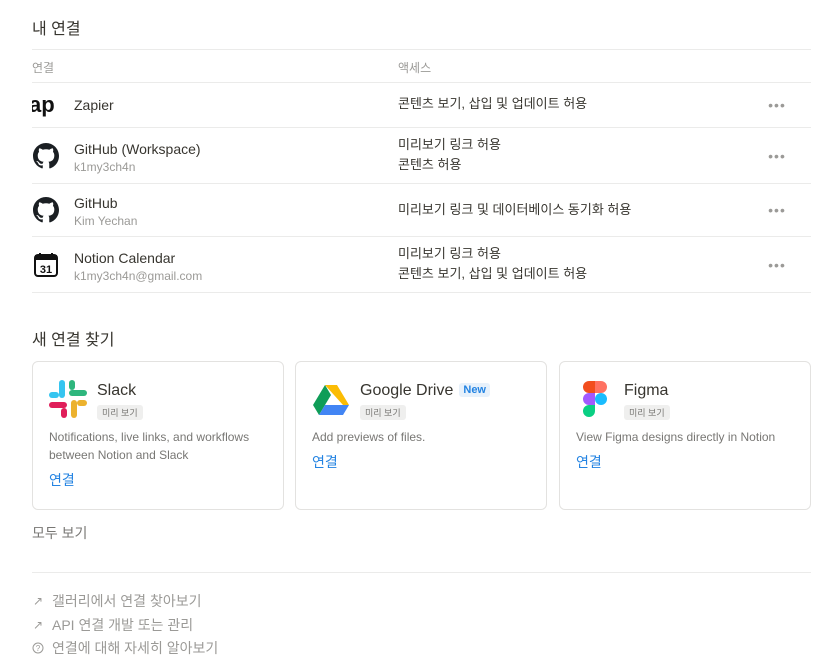  I want to click on connection-account: Kim Yechan, so click(106, 221).